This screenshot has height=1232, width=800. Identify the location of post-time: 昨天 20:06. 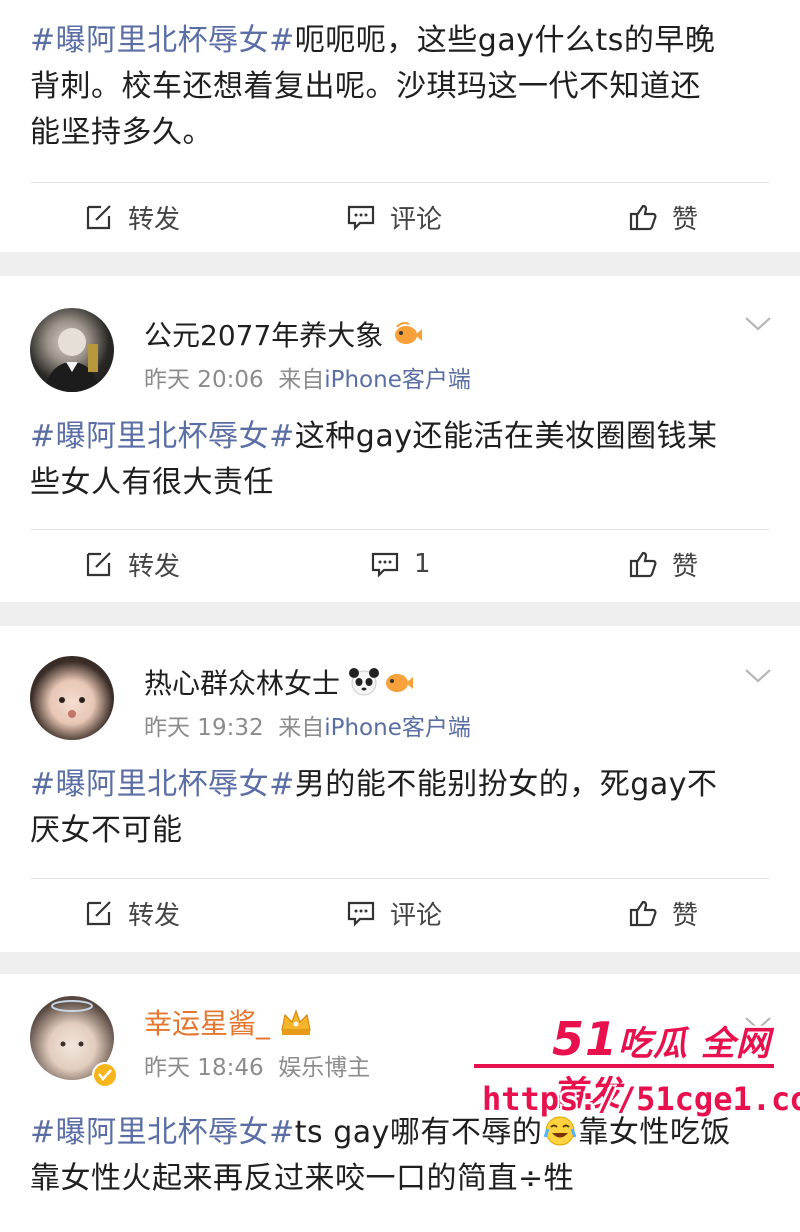
(204, 380).